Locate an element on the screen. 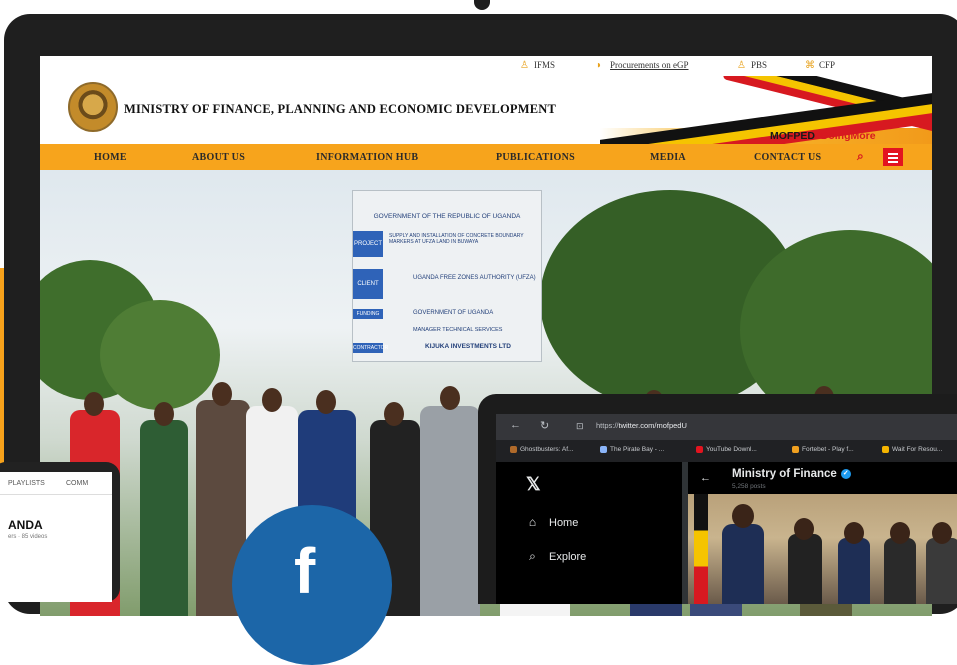 The height and width of the screenshot is (665, 957). tablet-youtube: PLAYLISTS COMM ANDA ers · 85 videos is located at coordinates (60, 532).